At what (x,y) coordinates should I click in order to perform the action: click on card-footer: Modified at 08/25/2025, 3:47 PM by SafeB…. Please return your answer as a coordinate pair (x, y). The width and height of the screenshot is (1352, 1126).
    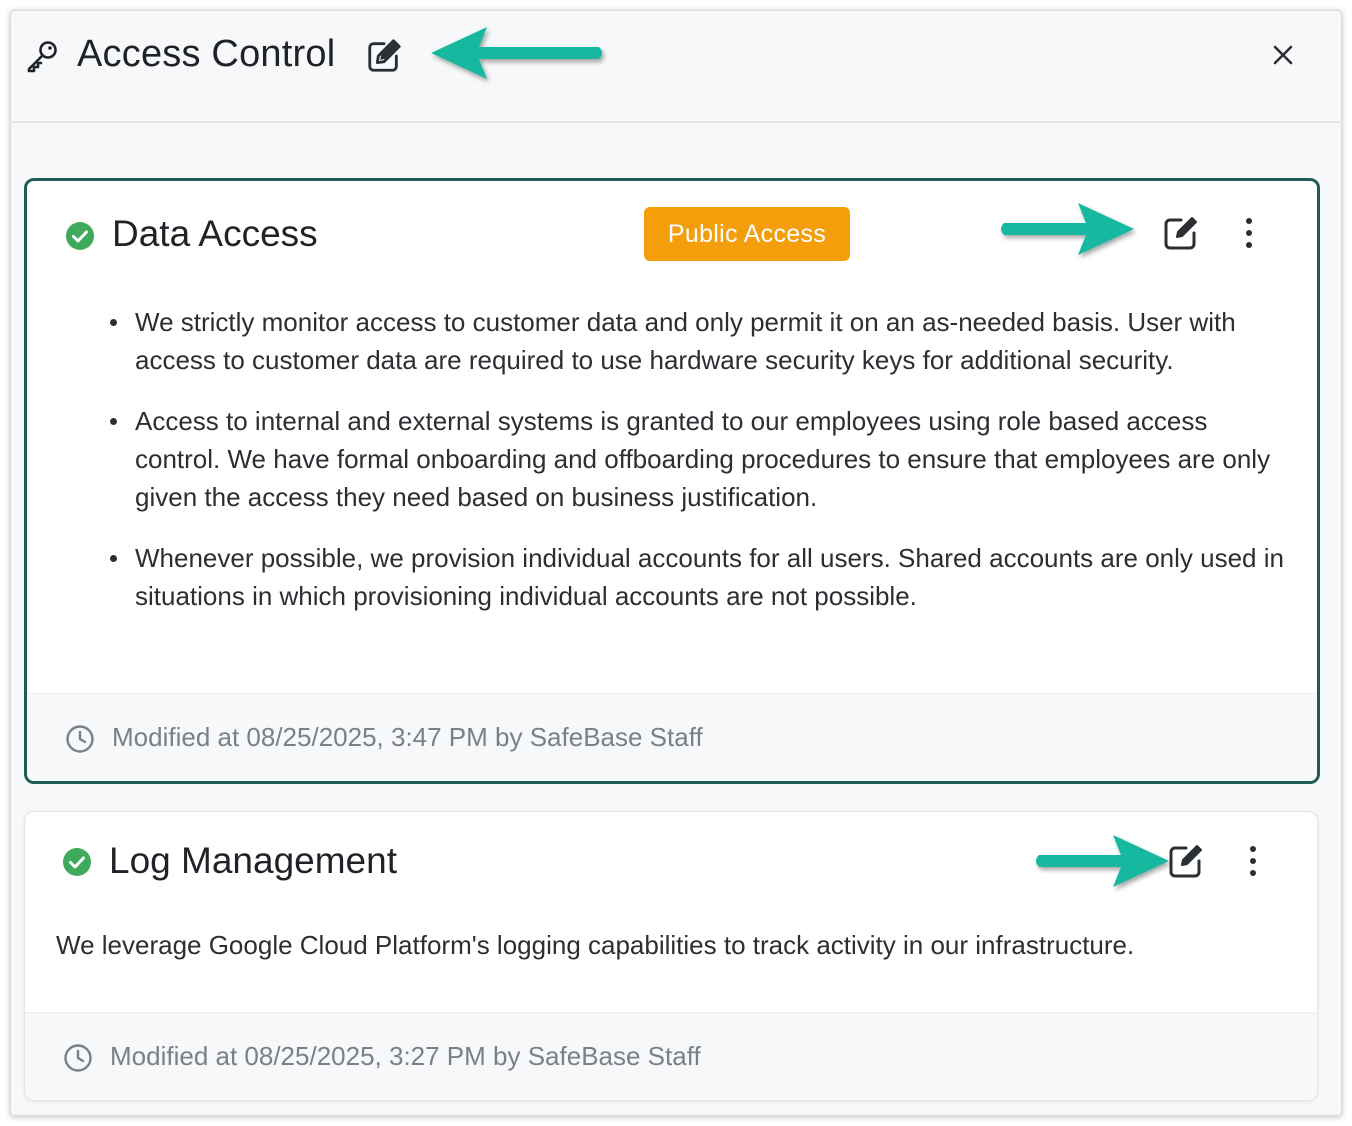
    Looking at the image, I should click on (672, 737).